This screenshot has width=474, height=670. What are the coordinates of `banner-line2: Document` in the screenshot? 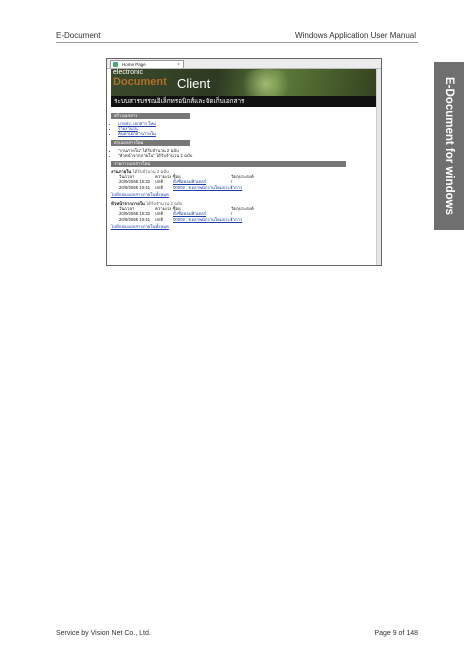 It's located at (140, 82).